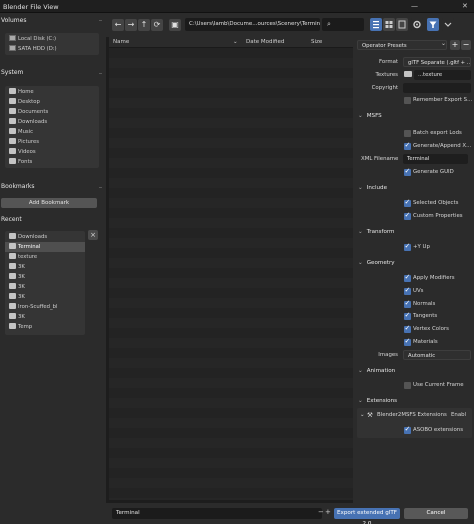  Describe the element at coordinates (407, 315) in the screenshot. I see `tangents-checkbox` at that location.